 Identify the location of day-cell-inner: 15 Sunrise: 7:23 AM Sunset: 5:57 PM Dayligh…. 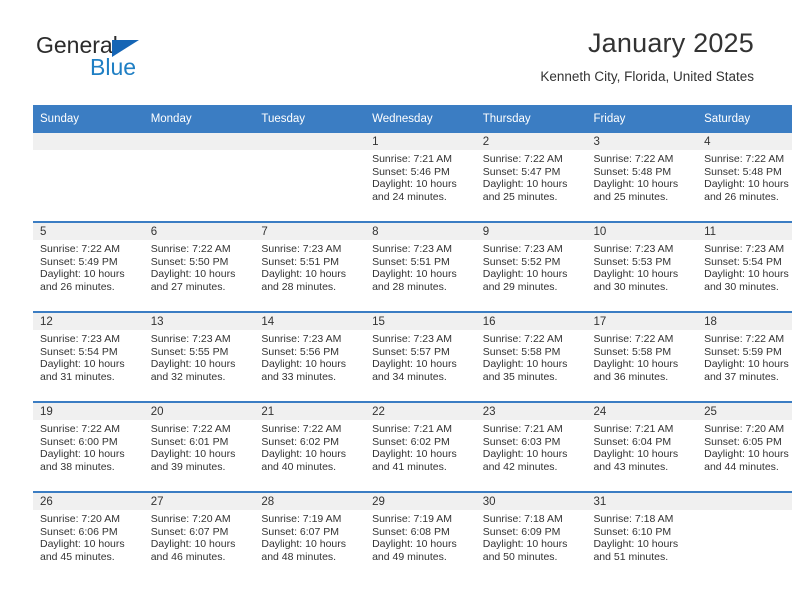
(420, 357).